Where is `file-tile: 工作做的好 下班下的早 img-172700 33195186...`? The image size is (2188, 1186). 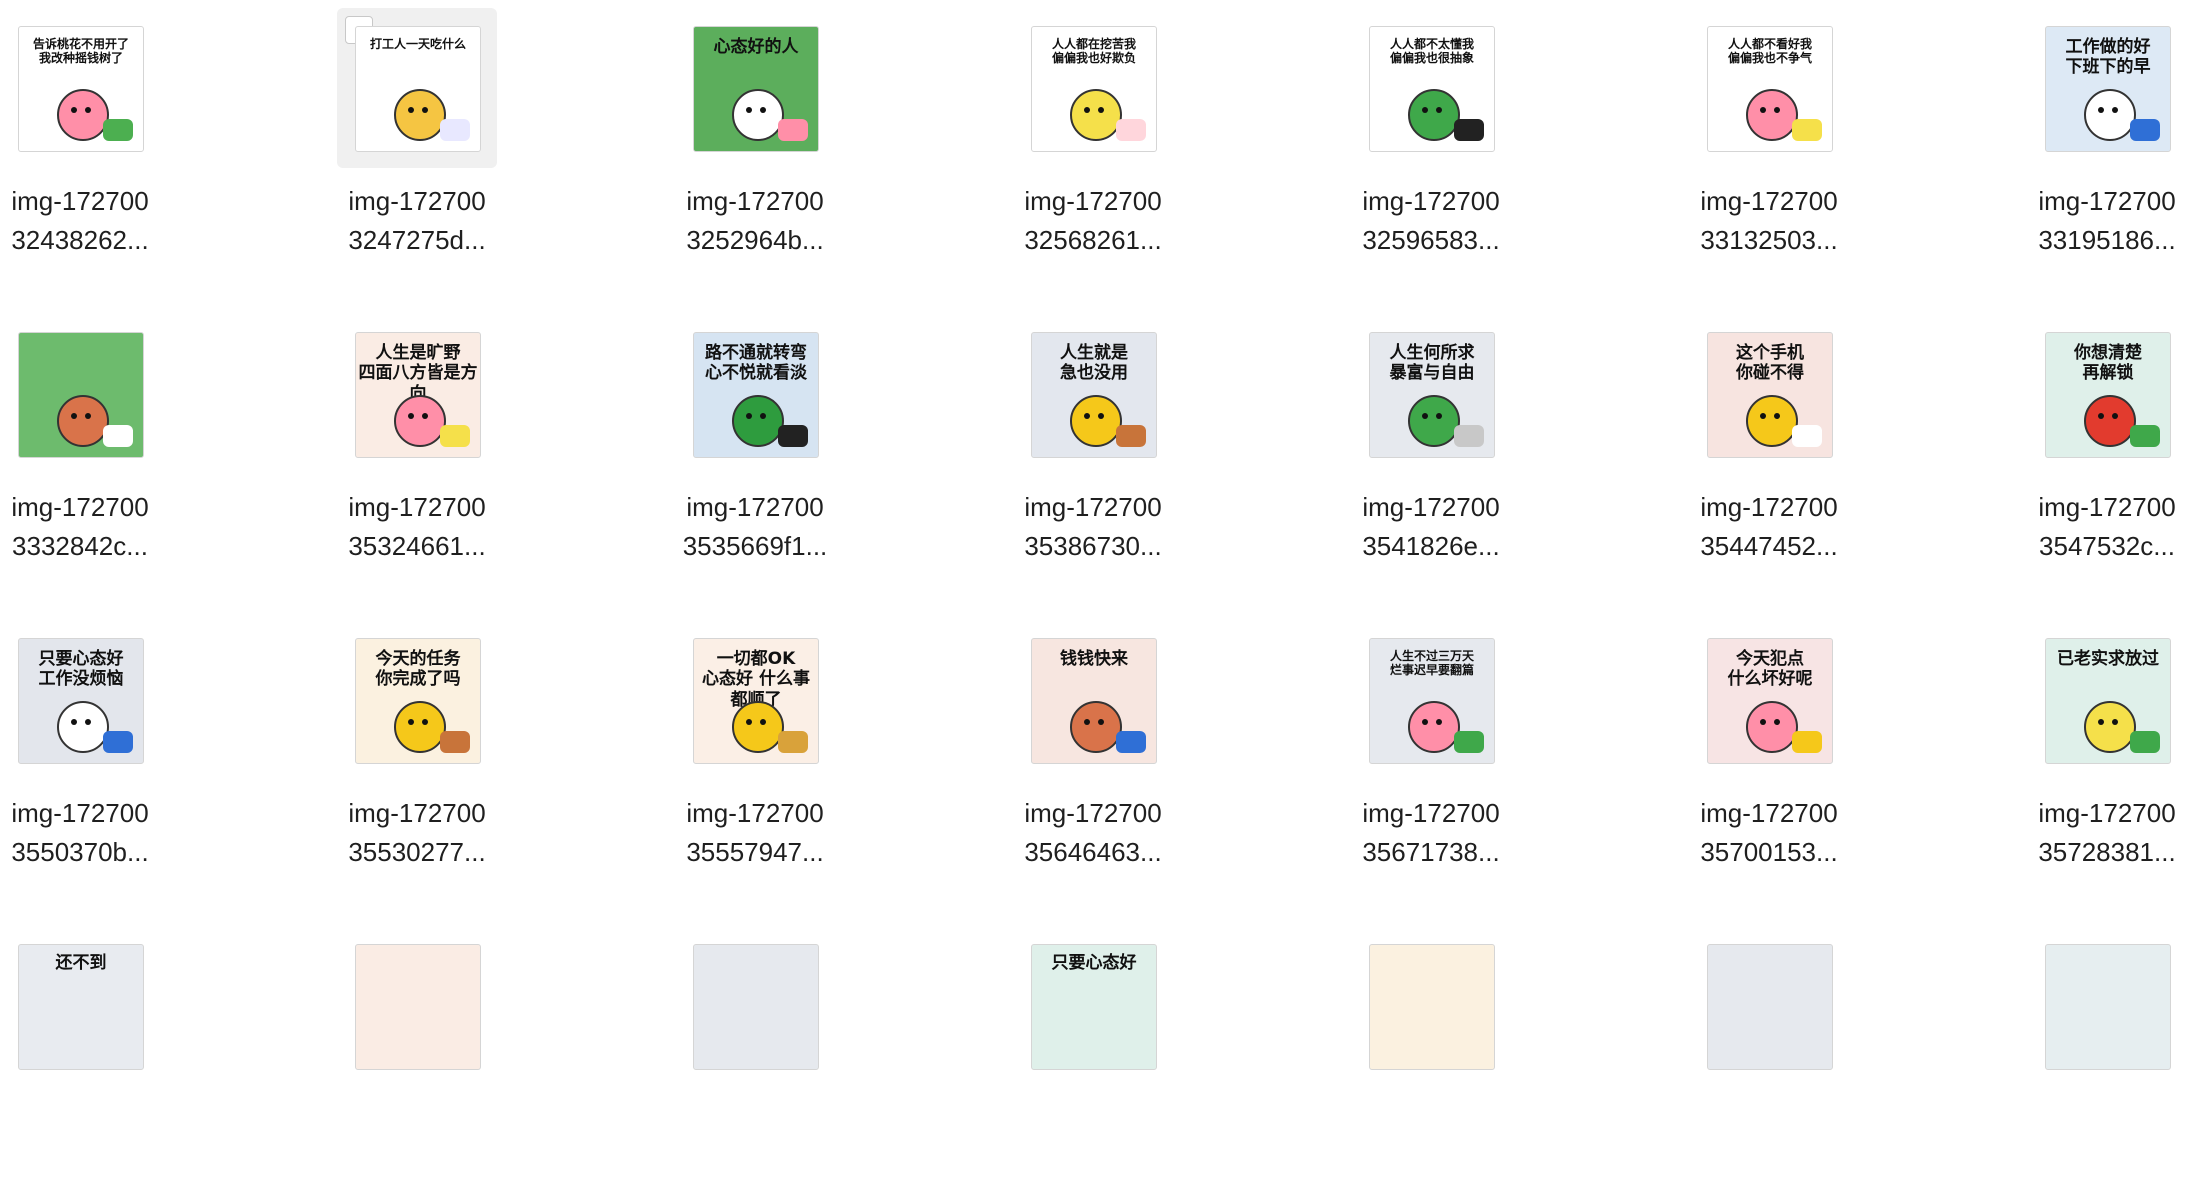 file-tile: 工作做的好 下班下的早 img-172700 33195186... is located at coordinates (2094, 138).